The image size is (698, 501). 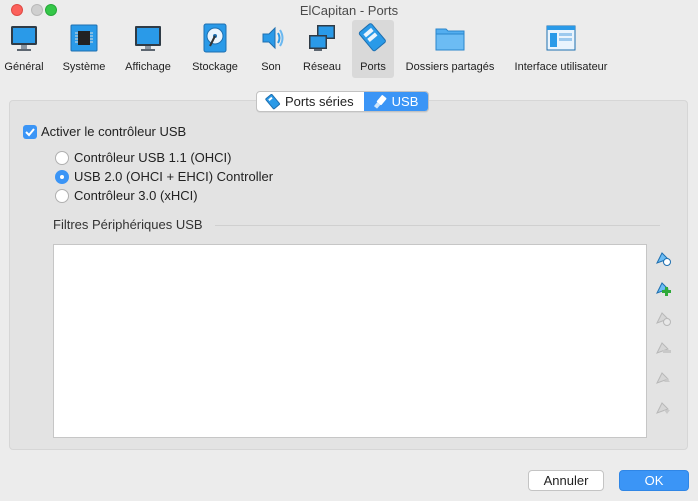 I want to click on toolbar-item-network: Réseau, so click(x=322, y=49).